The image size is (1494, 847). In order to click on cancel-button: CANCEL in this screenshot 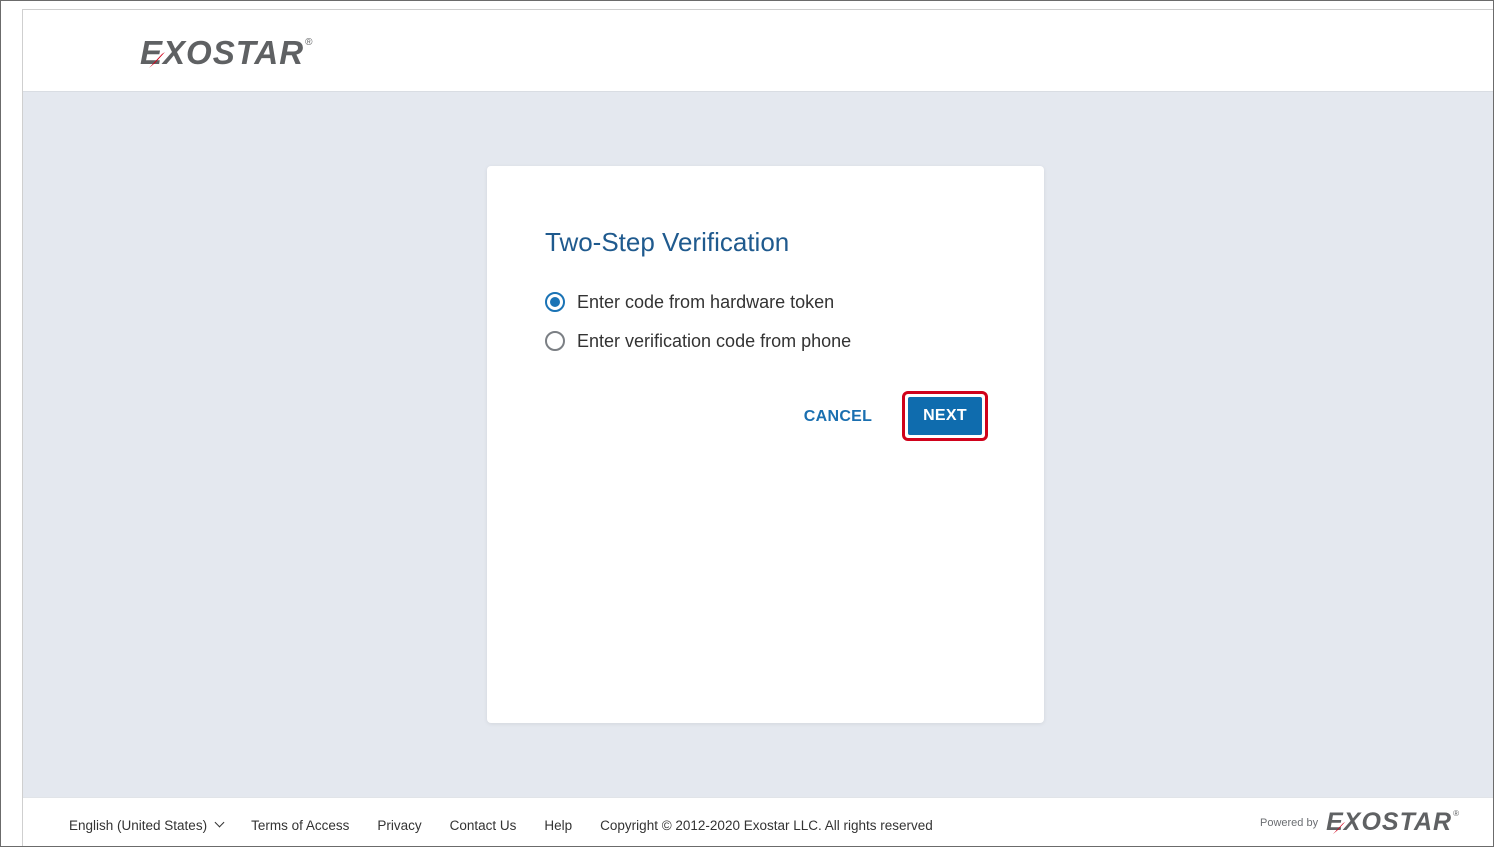, I will do `click(838, 417)`.